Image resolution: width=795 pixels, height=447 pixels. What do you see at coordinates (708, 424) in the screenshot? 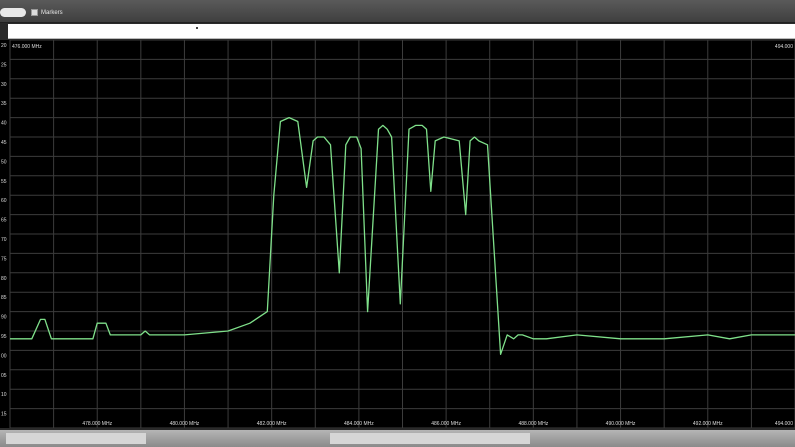
I see `x-tick-label: 492.000 MHz` at bounding box center [708, 424].